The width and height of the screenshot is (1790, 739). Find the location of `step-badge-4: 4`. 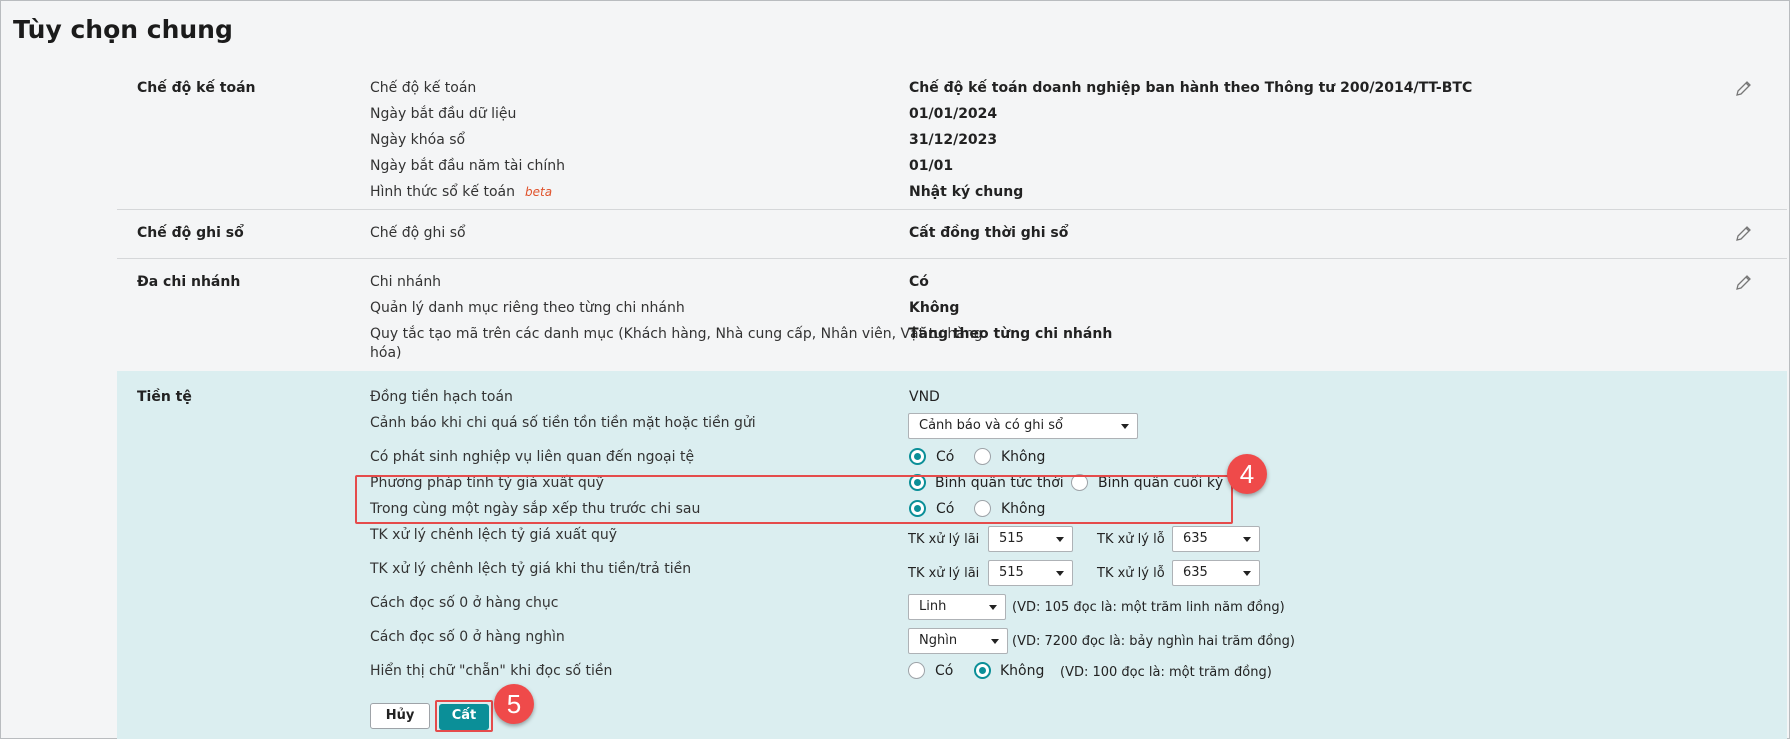

step-badge-4: 4 is located at coordinates (1247, 474).